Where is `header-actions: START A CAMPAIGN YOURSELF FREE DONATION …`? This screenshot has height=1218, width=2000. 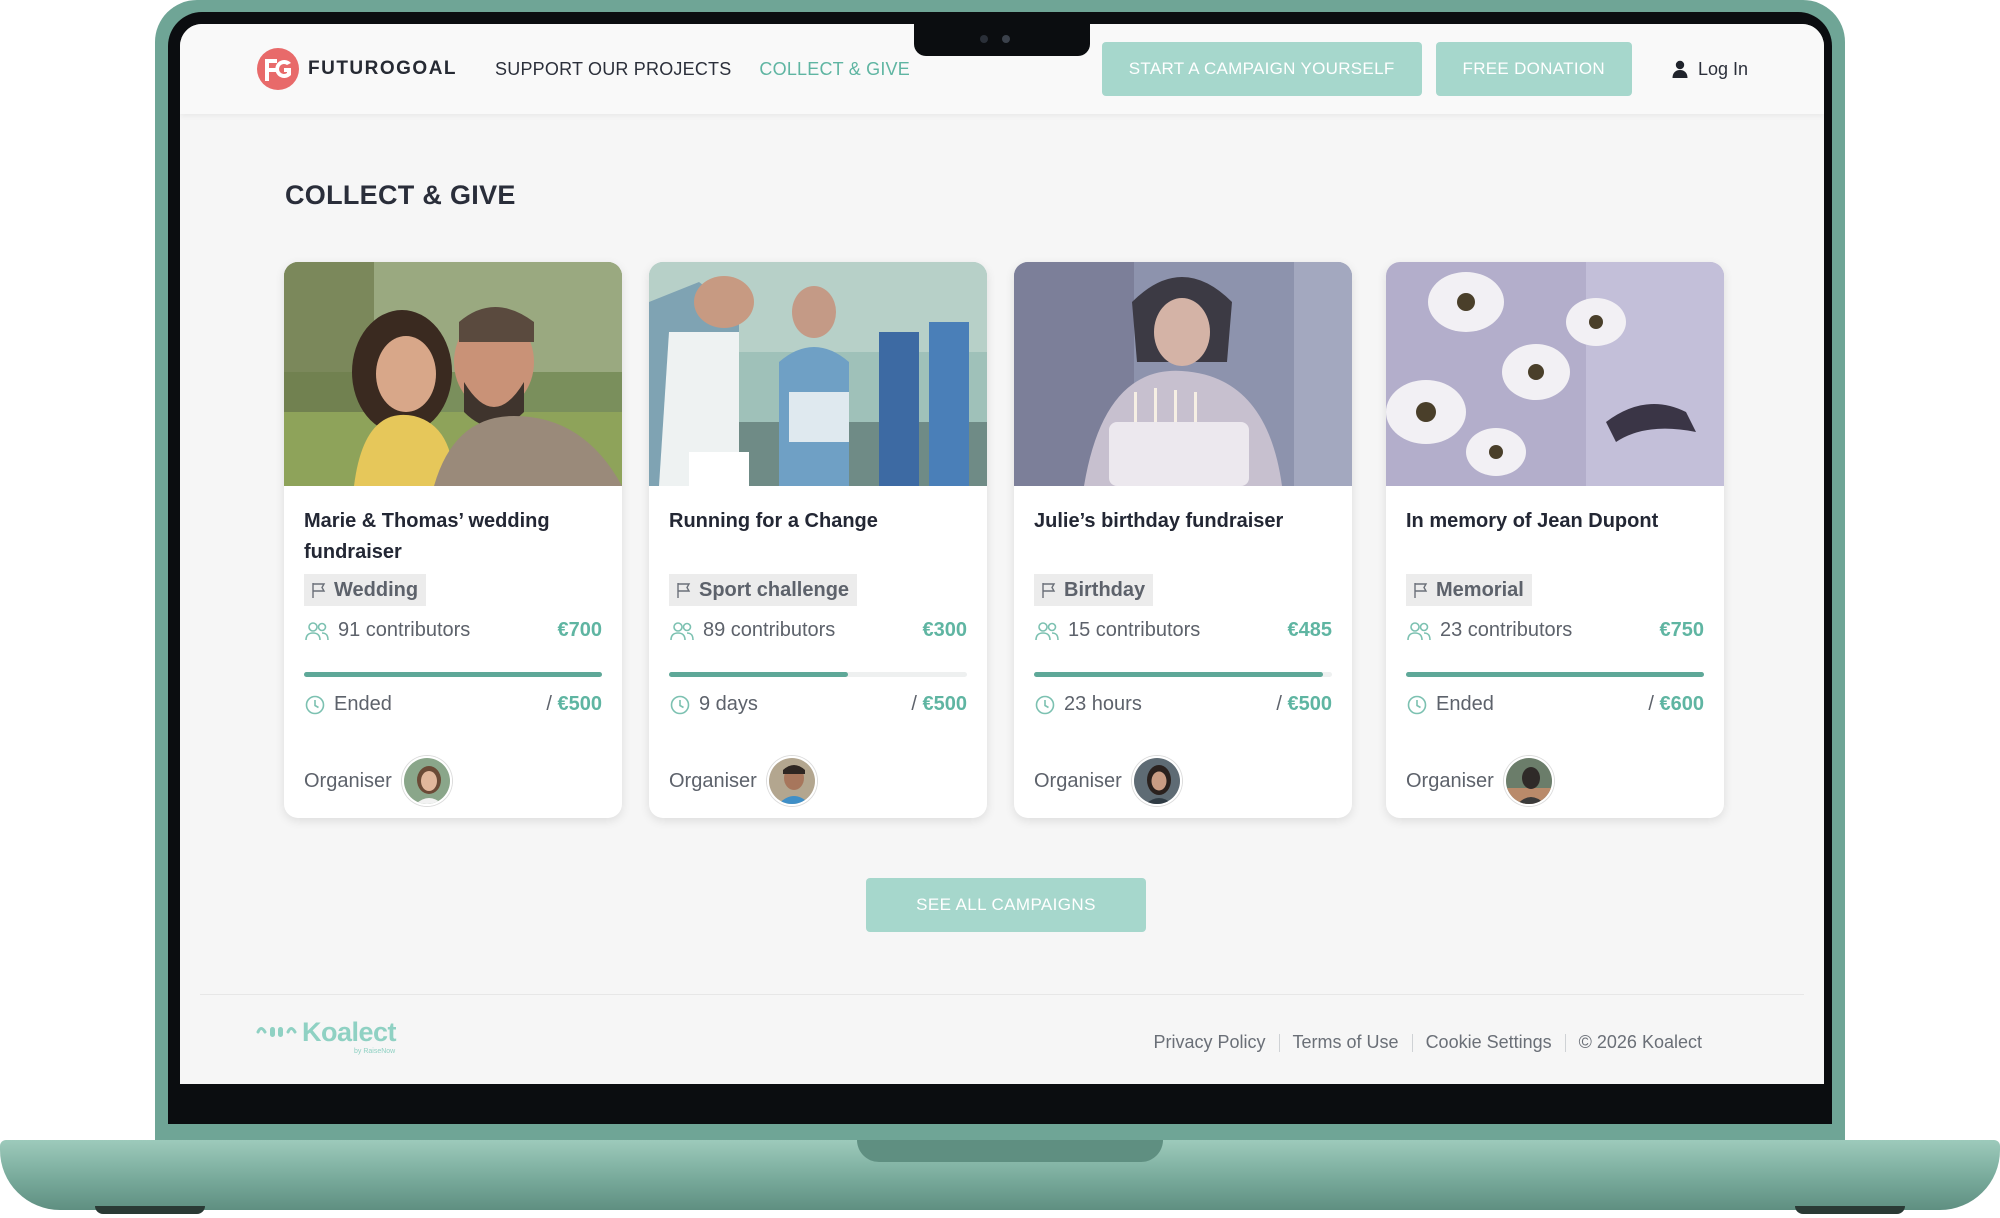 header-actions: START A CAMPAIGN YOURSELF FREE DONATION … is located at coordinates (1424, 69).